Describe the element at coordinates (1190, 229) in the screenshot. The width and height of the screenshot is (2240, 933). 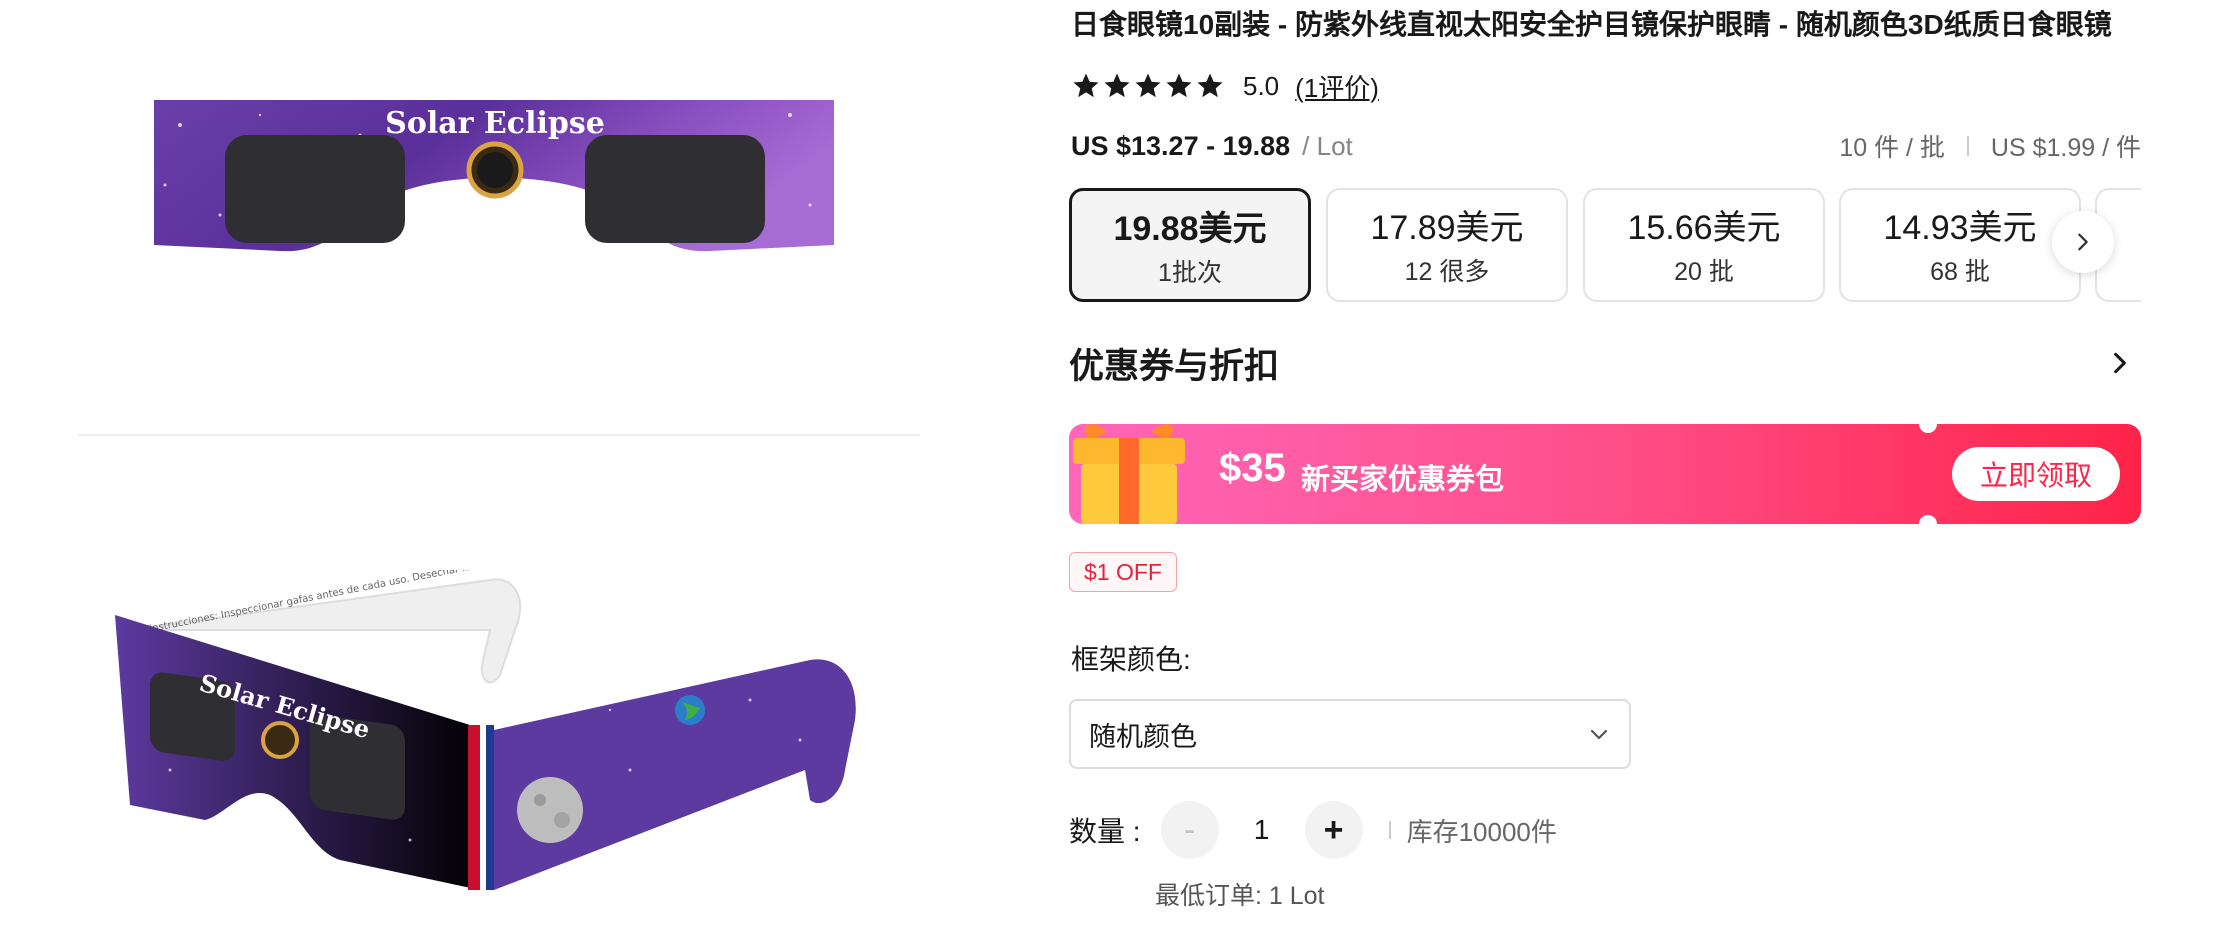
I see `tier-price: 19.88美元` at that location.